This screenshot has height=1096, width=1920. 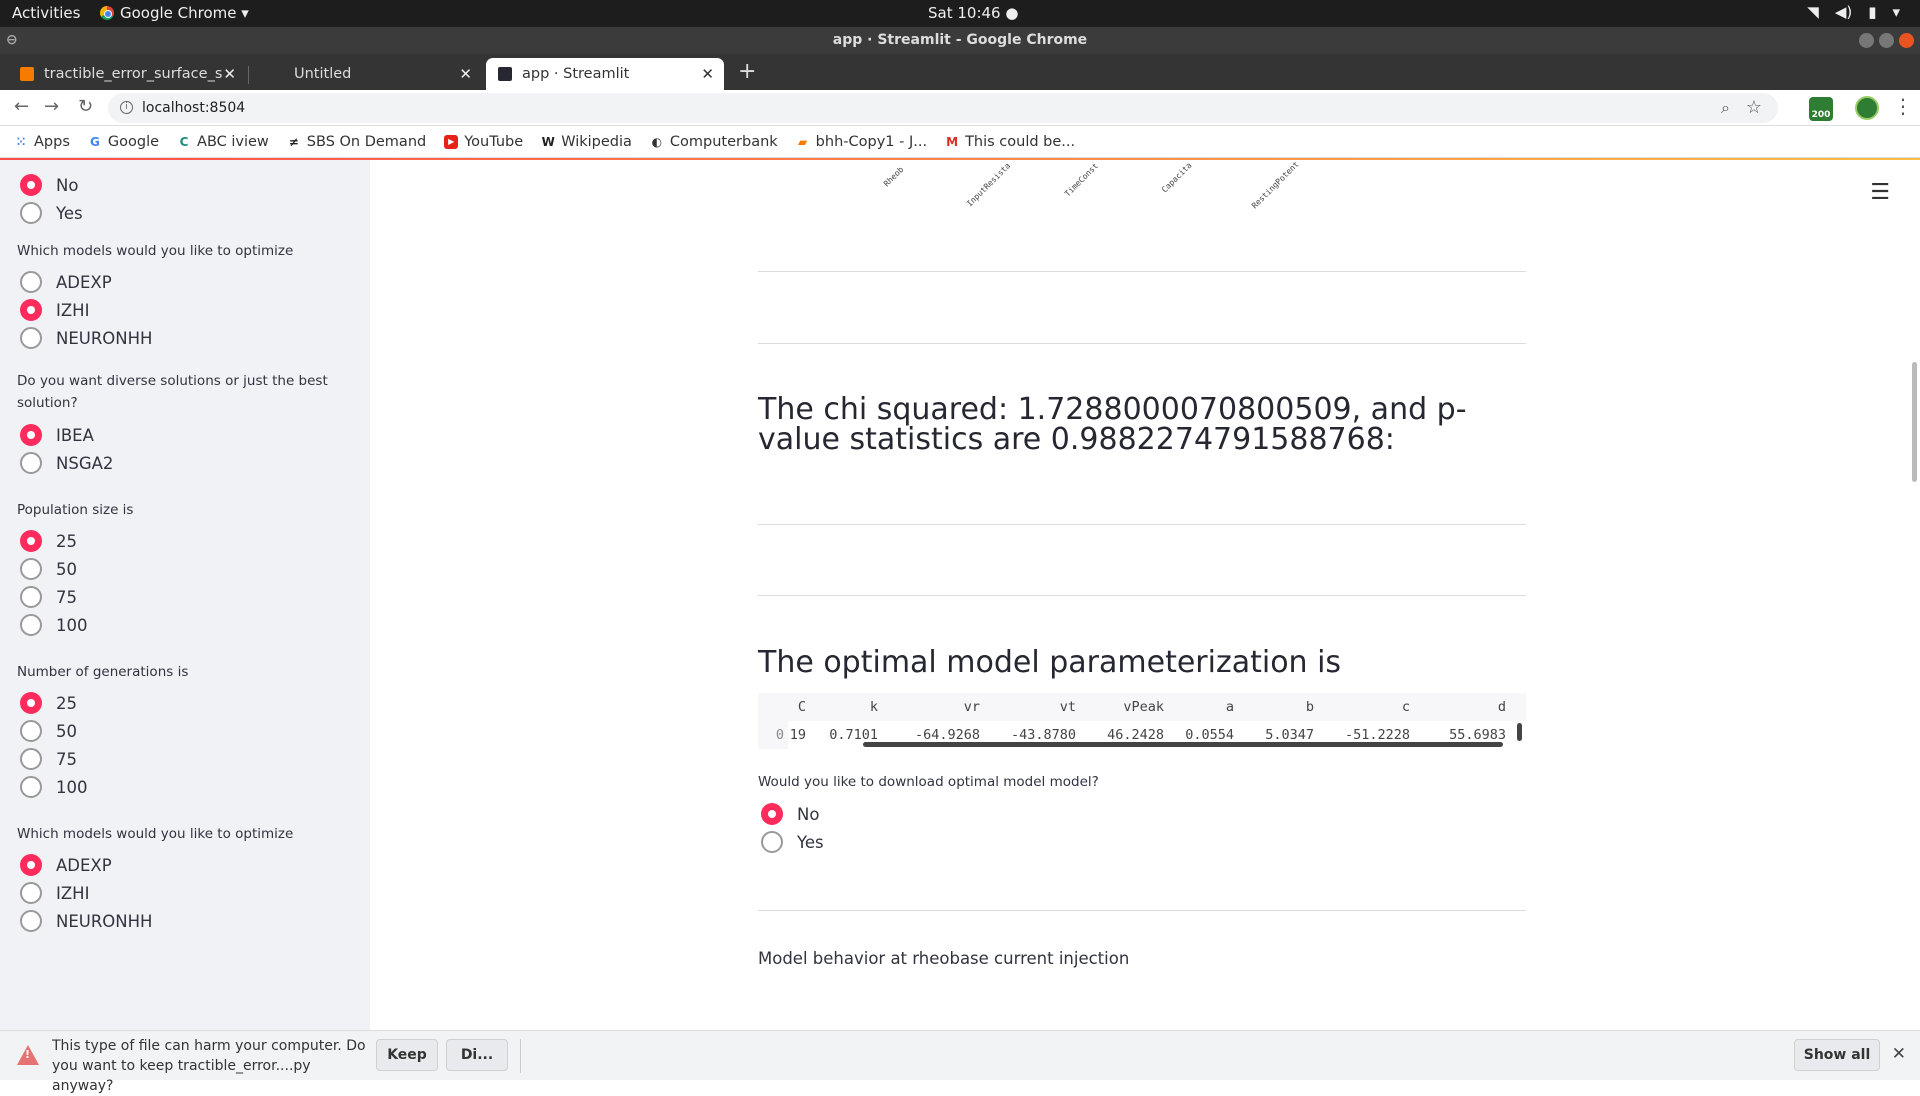 What do you see at coordinates (57, 435) in the screenshot?
I see `radio-ibea: IBEA` at bounding box center [57, 435].